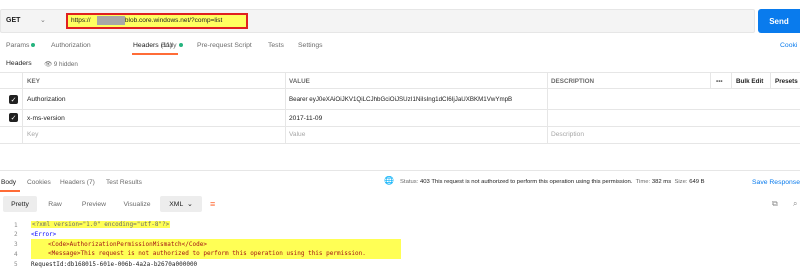 This screenshot has height=270, width=800. What do you see at coordinates (299, 81) in the screenshot?
I see `column-header-value: VALUE` at bounding box center [299, 81].